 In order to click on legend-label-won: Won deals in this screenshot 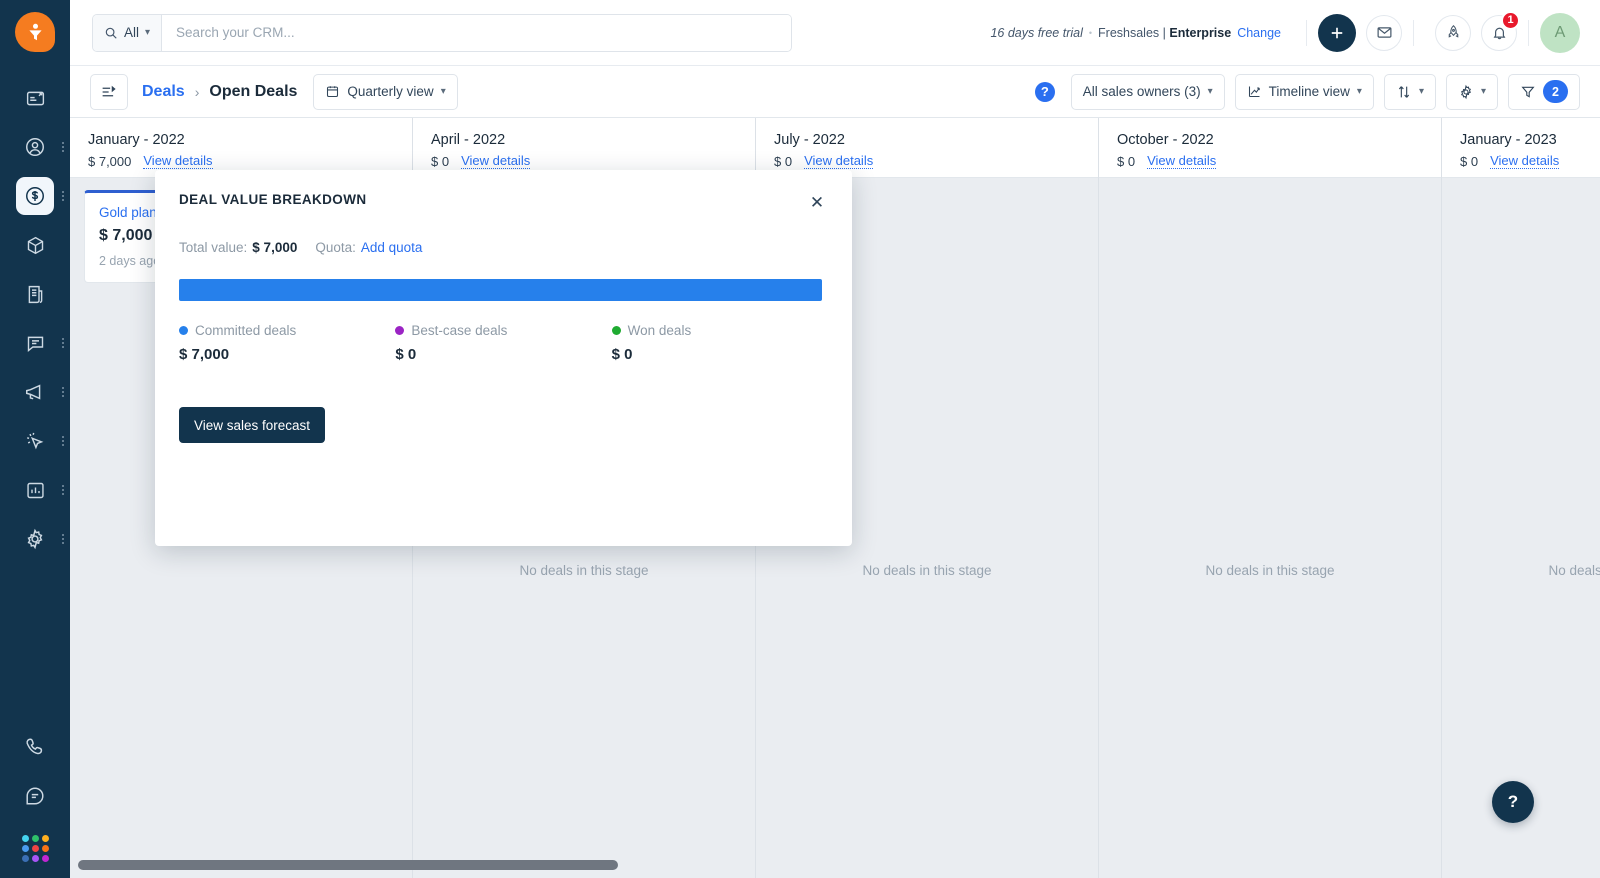, I will do `click(659, 330)`.